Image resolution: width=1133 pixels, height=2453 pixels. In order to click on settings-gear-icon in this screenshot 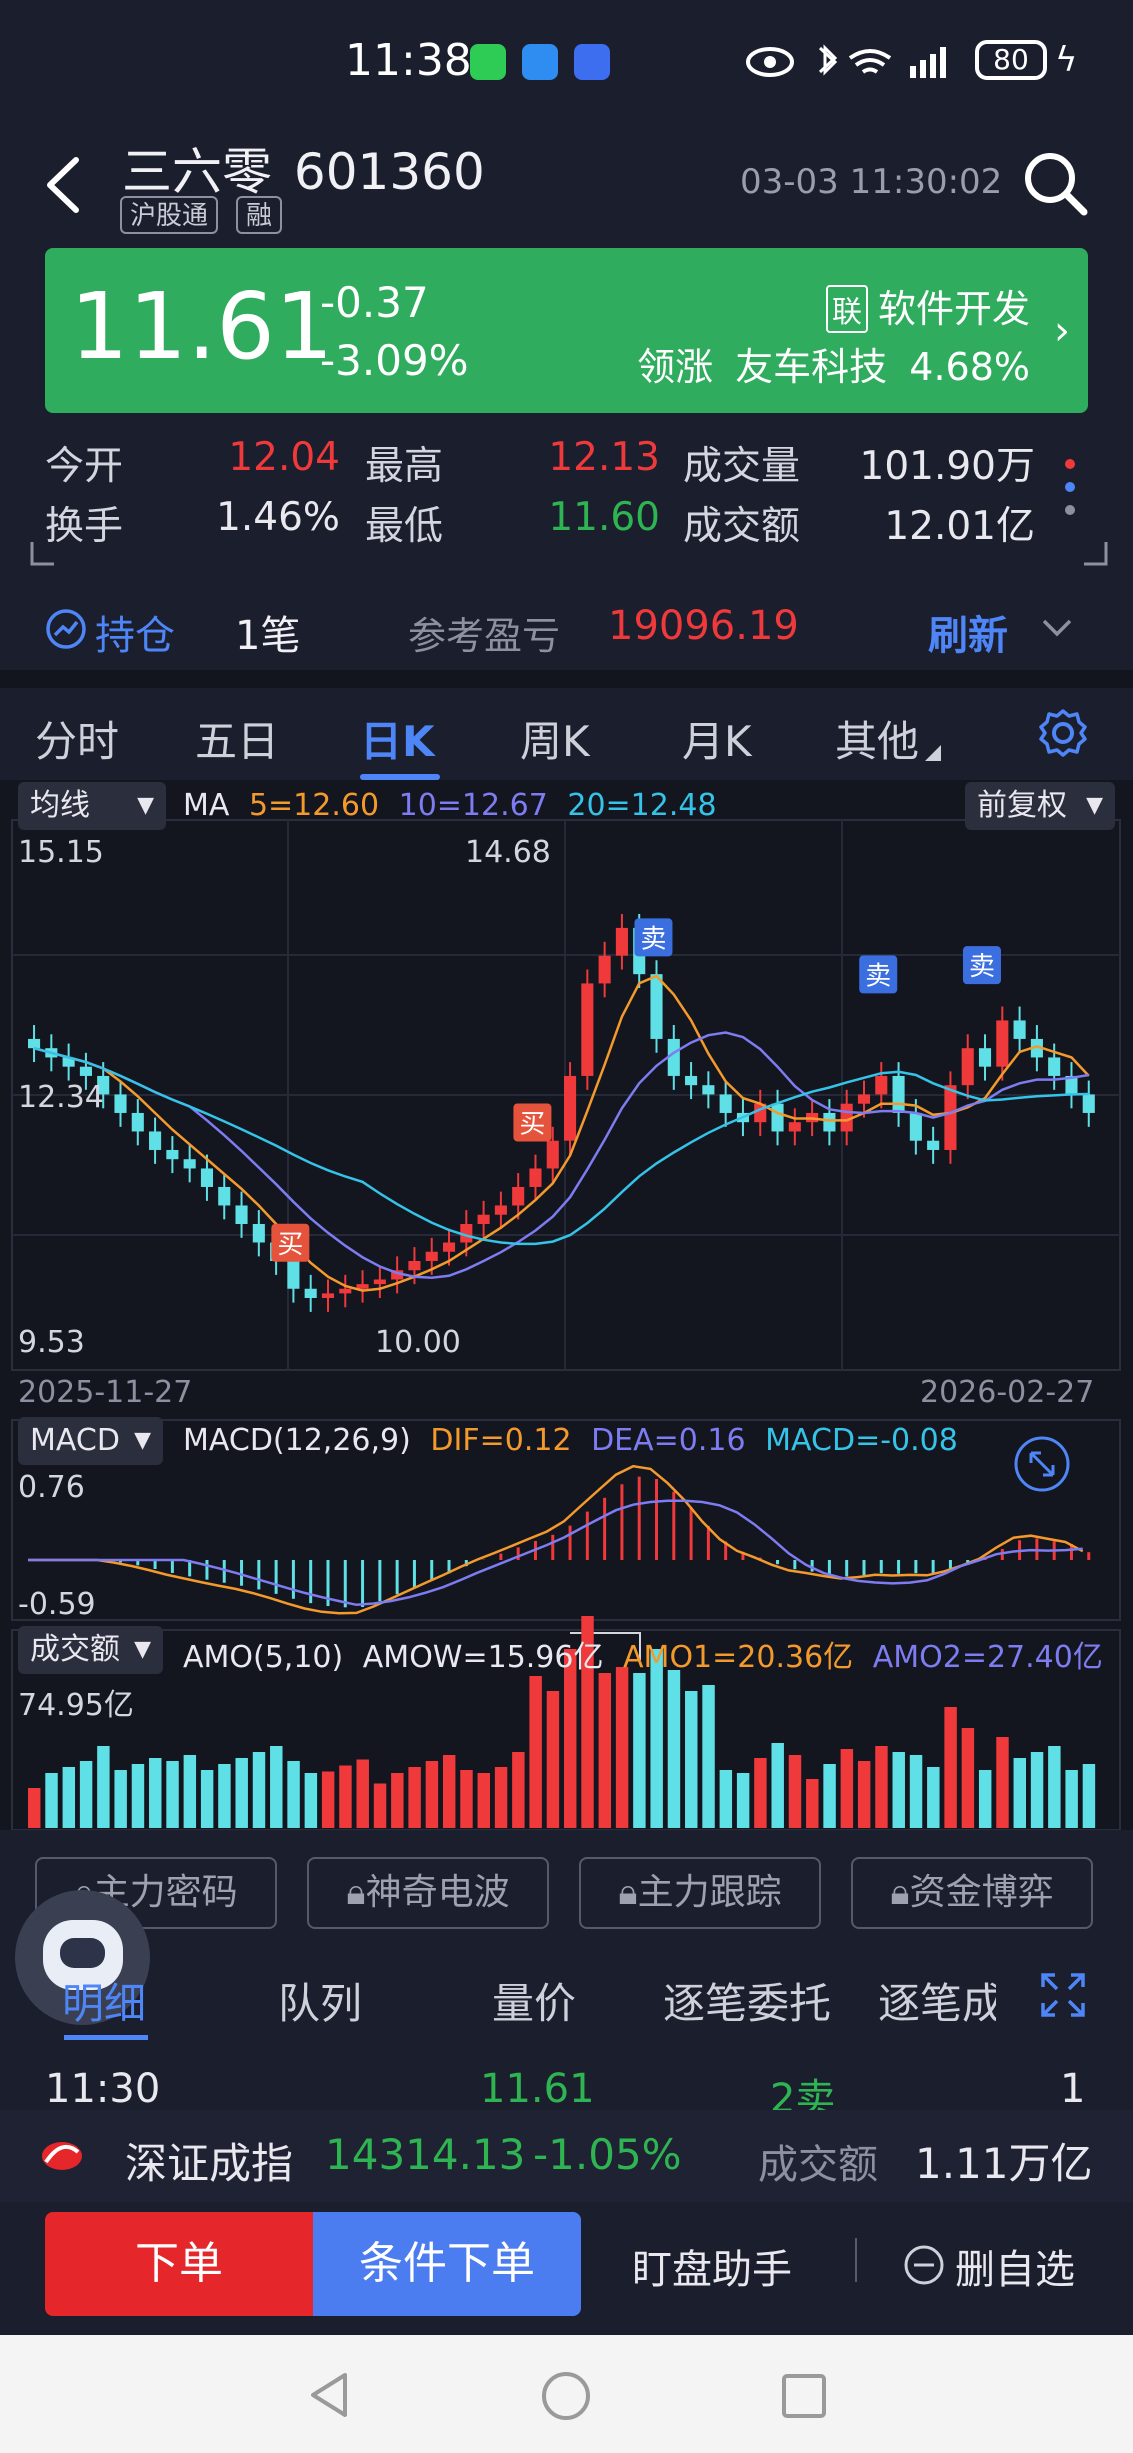, I will do `click(1063, 733)`.